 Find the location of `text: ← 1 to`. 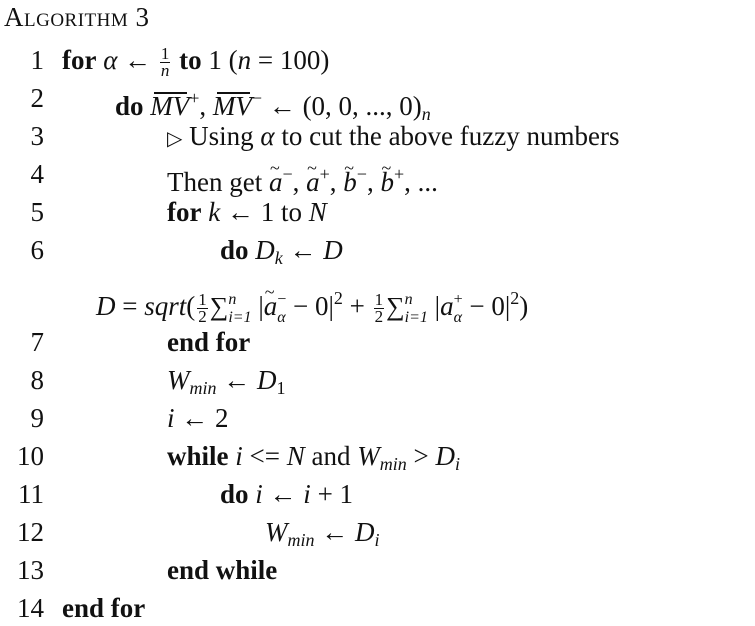

text: ← 1 to is located at coordinates (264, 212).